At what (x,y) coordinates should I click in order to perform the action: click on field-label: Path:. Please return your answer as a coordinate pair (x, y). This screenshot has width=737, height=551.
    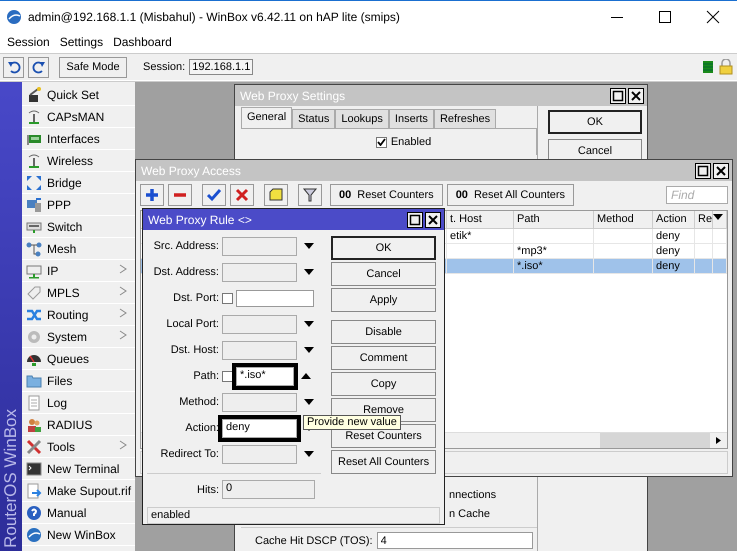
    Looking at the image, I should click on (205, 376).